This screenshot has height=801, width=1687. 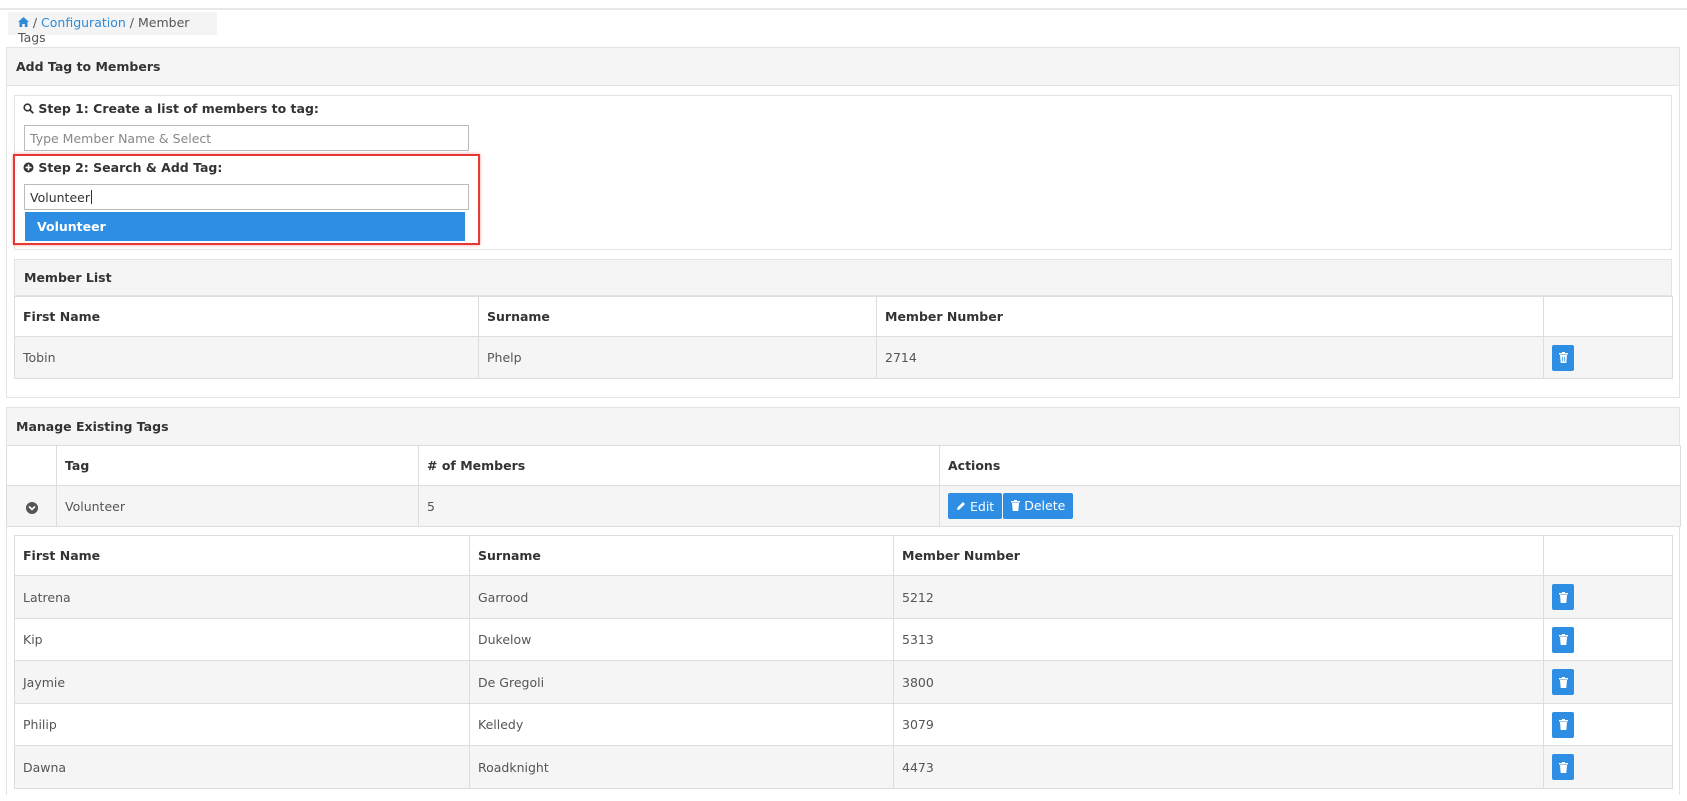 I want to click on table-row: Dawna Roadknight 4473, so click(x=843, y=767).